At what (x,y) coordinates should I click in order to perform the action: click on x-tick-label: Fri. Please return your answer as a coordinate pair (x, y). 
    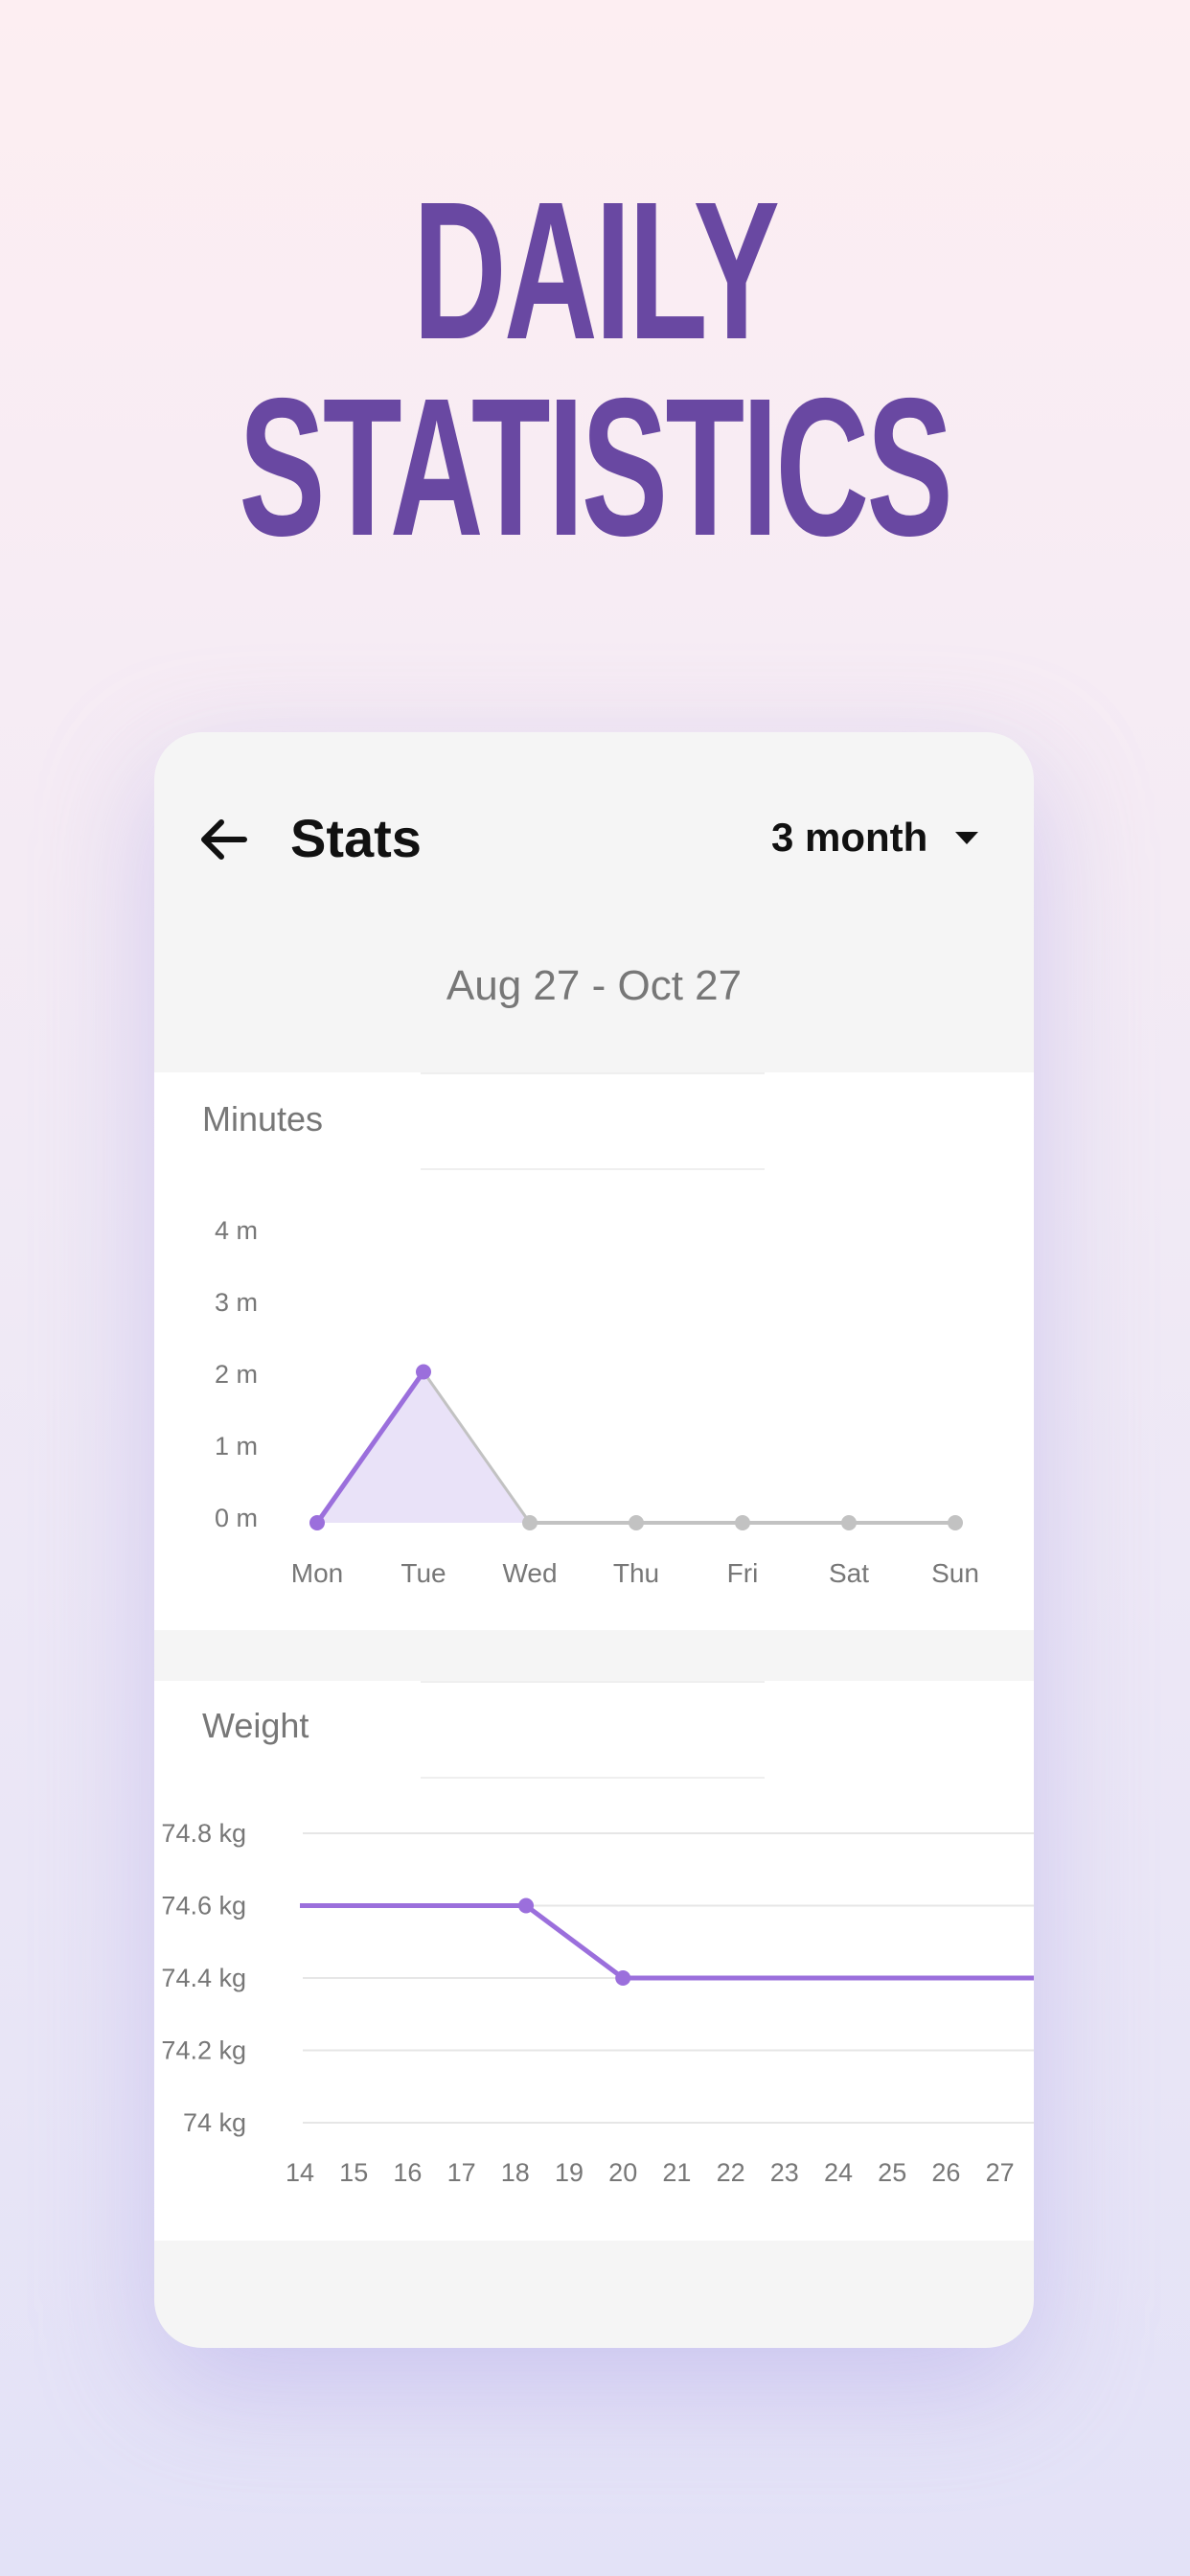
    Looking at the image, I should click on (743, 1573).